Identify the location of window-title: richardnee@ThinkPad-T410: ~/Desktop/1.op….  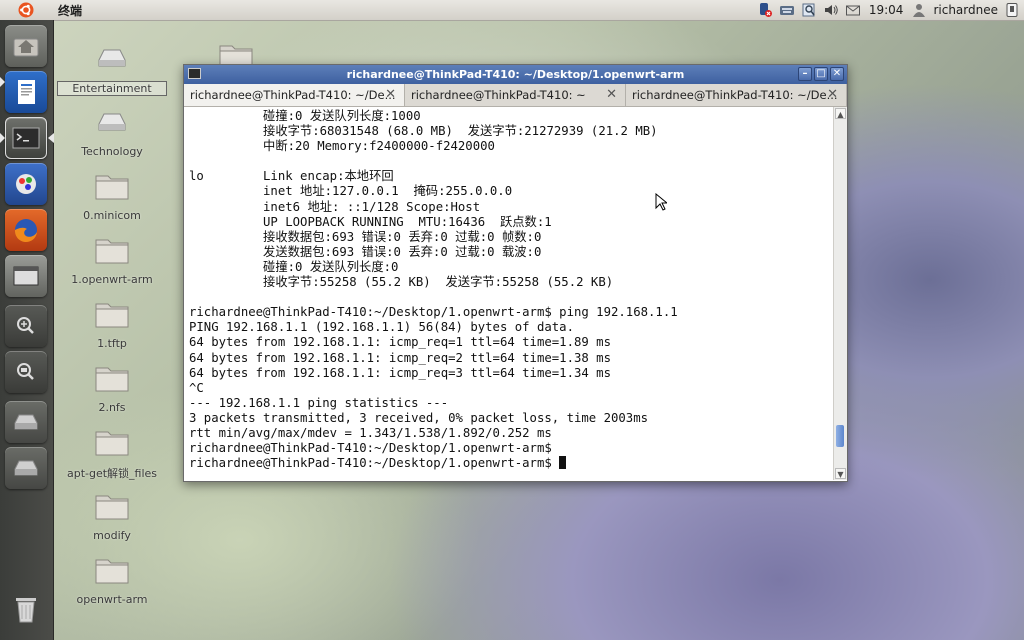
(515, 74).